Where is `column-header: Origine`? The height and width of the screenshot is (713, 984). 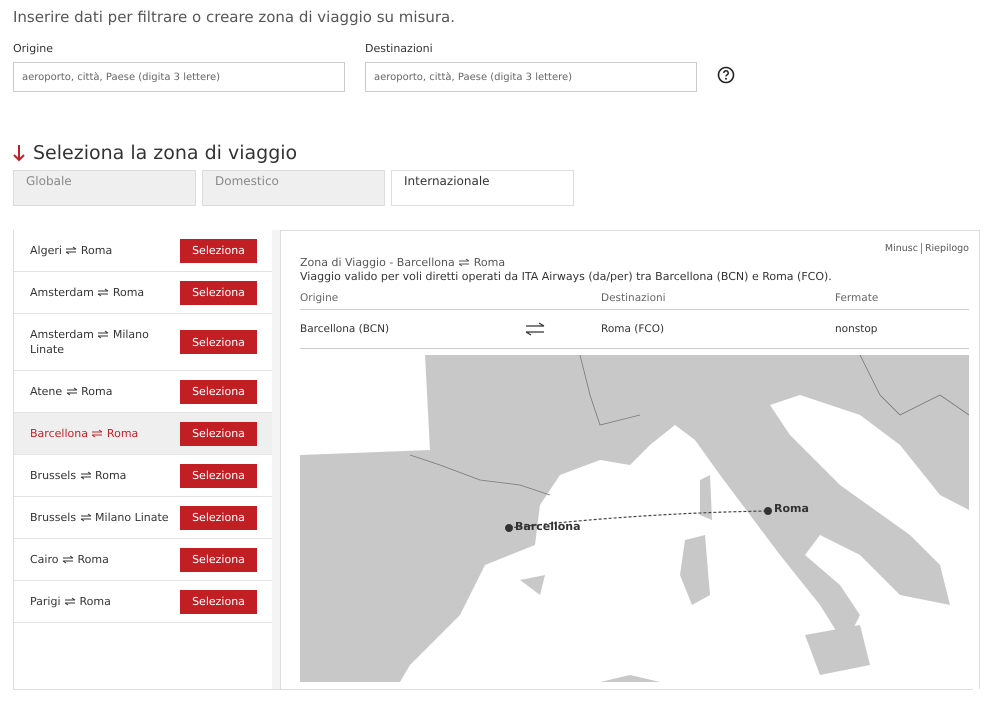
column-header: Origine is located at coordinates (320, 298).